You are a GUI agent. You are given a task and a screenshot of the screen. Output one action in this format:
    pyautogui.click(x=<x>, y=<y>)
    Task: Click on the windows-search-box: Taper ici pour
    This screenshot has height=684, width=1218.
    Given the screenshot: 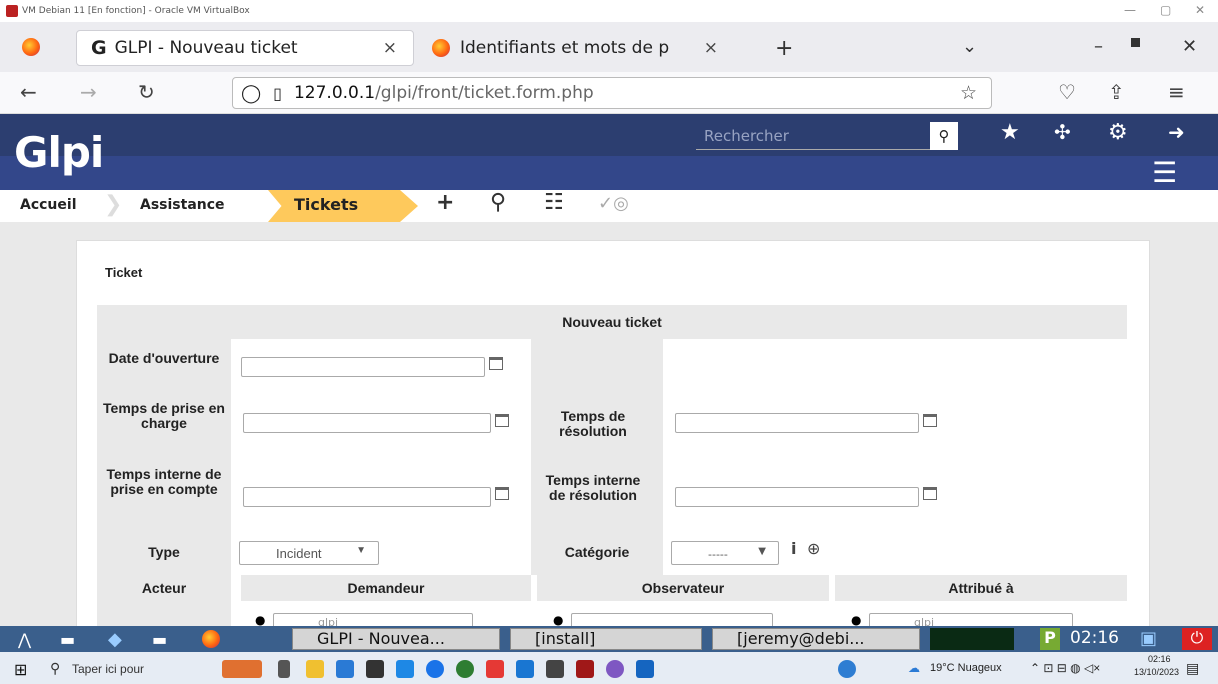 What is the action you would take?
    pyautogui.click(x=108, y=669)
    